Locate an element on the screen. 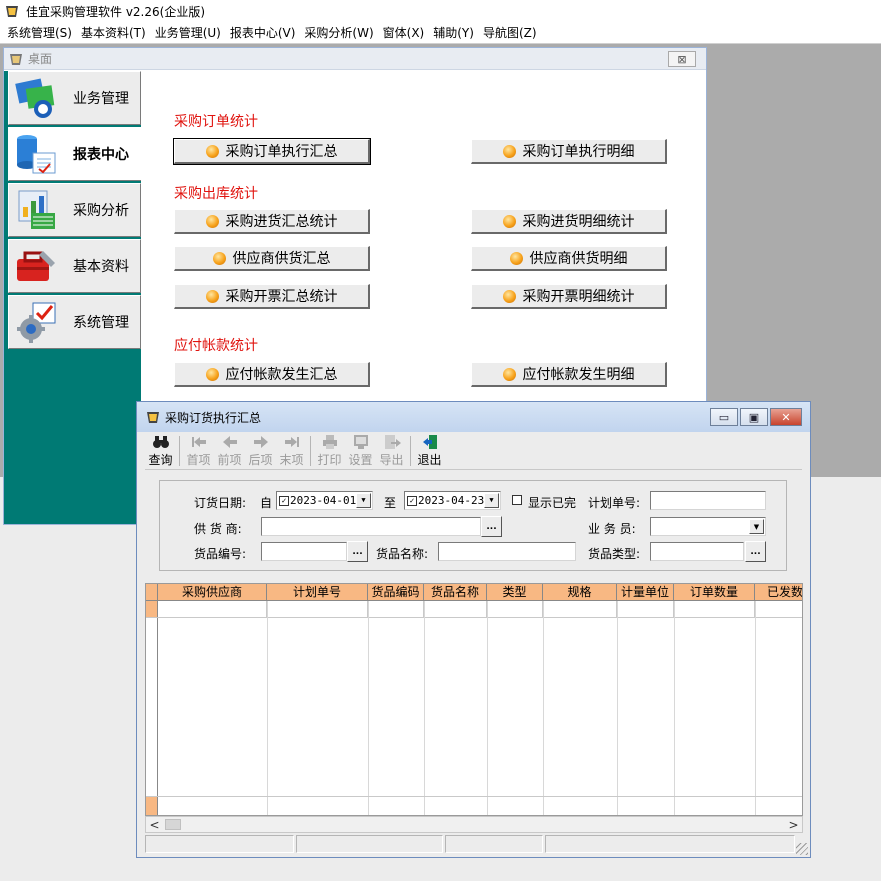 Image resolution: width=881 pixels, height=881 pixels. close-button: ✕ is located at coordinates (786, 417).